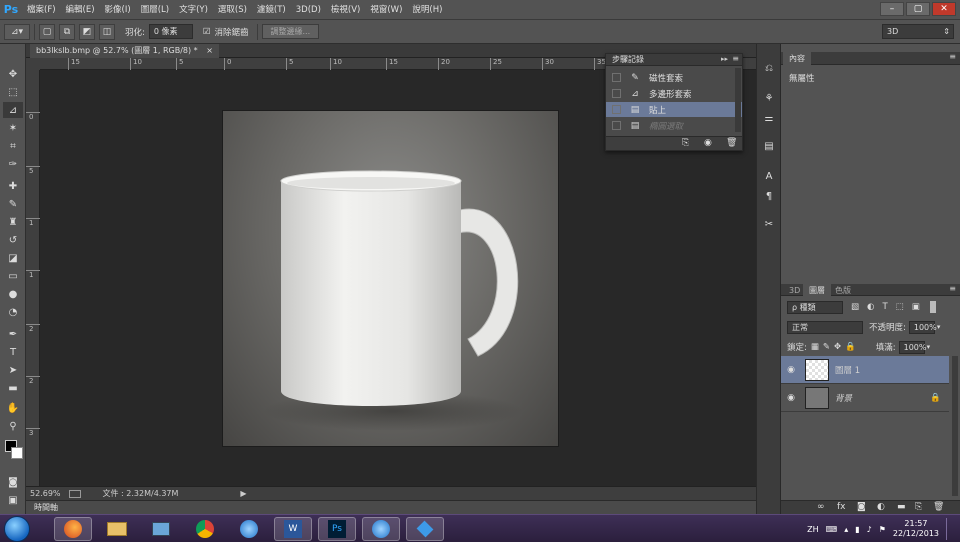  Describe the element at coordinates (738, 100) in the screenshot. I see `history-scrollbar` at that location.